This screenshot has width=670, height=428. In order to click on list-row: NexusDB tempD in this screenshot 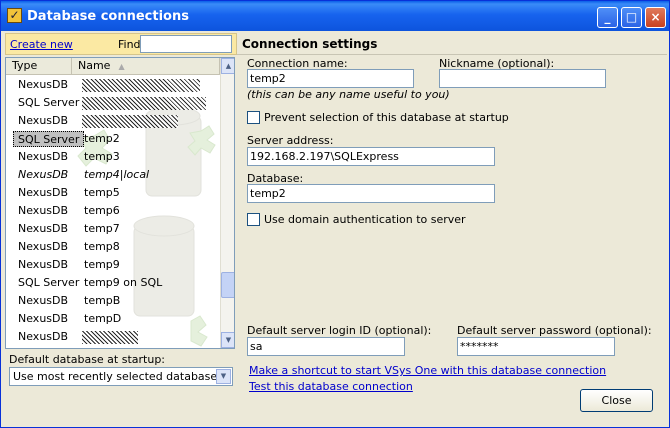, I will do `click(113, 319)`.